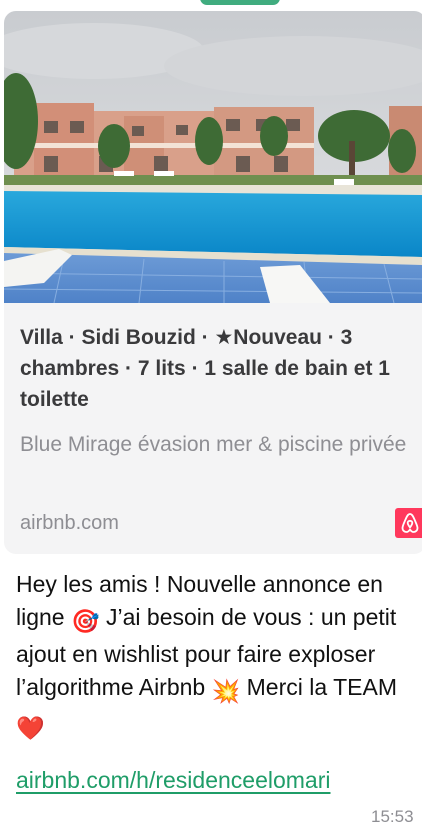  Describe the element at coordinates (69, 523) in the screenshot. I see `listing-domain: airbnb.com` at that location.